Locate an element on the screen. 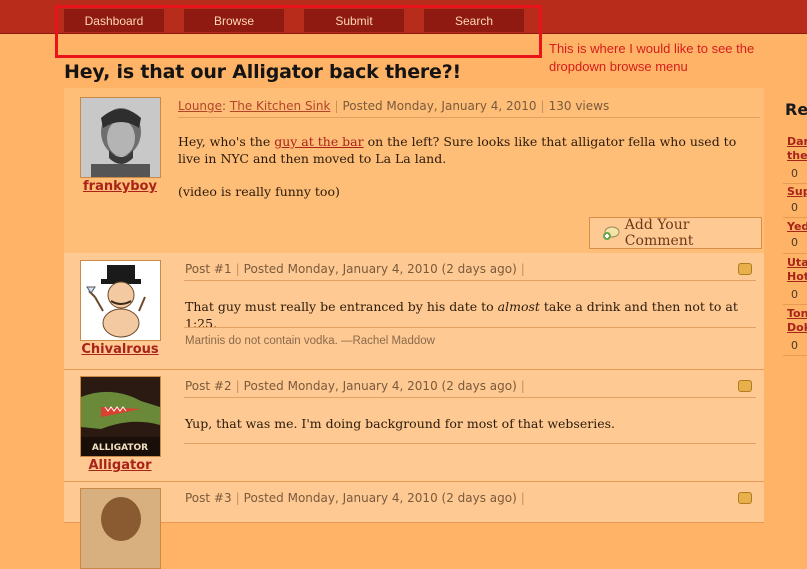 This screenshot has height=569, width=807. related-item: Dar the 0 is located at coordinates (795, 158).